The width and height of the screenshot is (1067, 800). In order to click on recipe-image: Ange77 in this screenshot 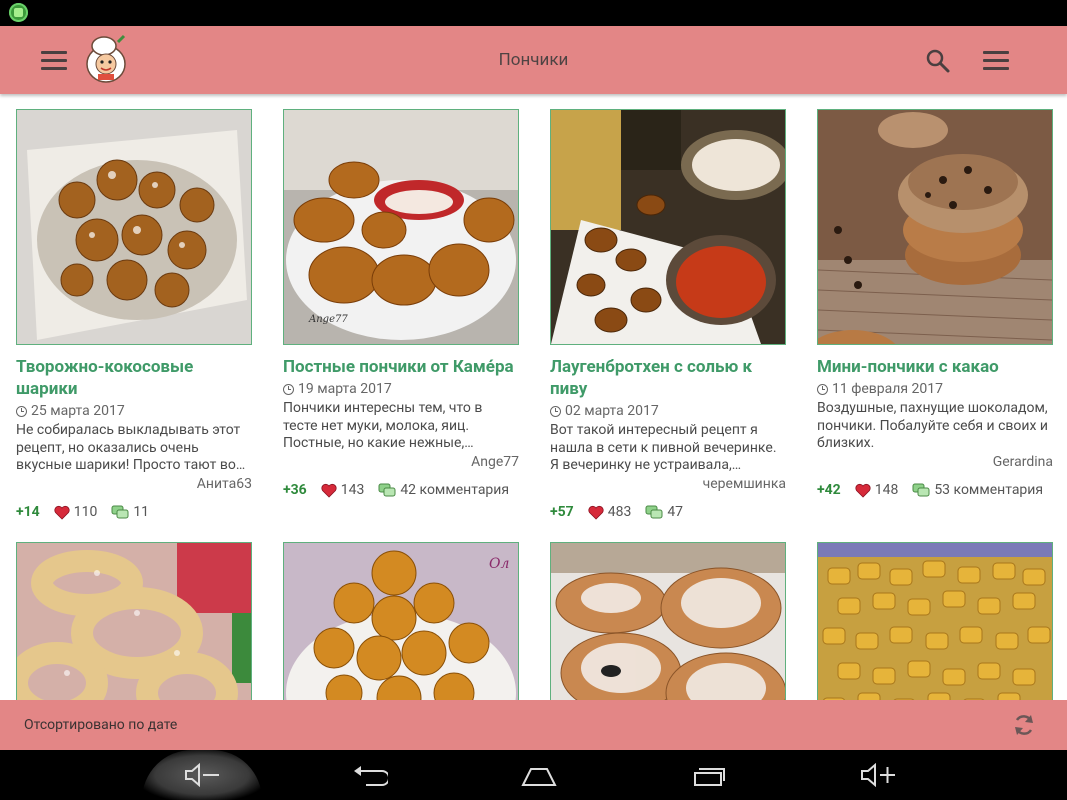, I will do `click(401, 227)`.